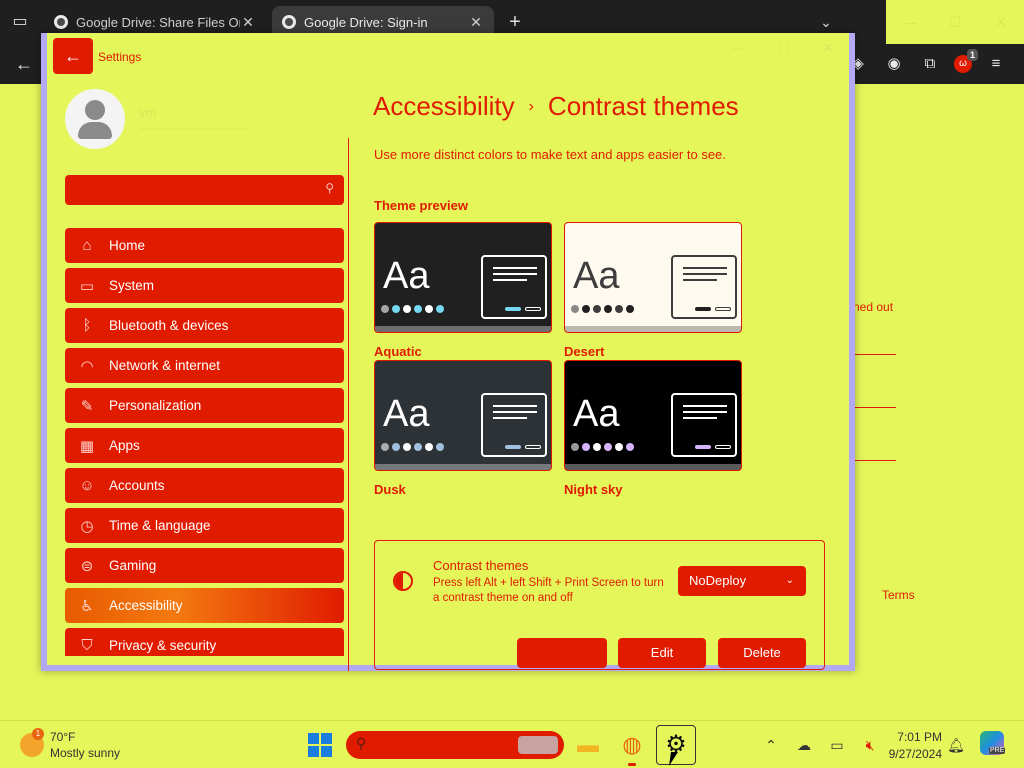  I want to click on wifi-icon: ◠, so click(87, 366).